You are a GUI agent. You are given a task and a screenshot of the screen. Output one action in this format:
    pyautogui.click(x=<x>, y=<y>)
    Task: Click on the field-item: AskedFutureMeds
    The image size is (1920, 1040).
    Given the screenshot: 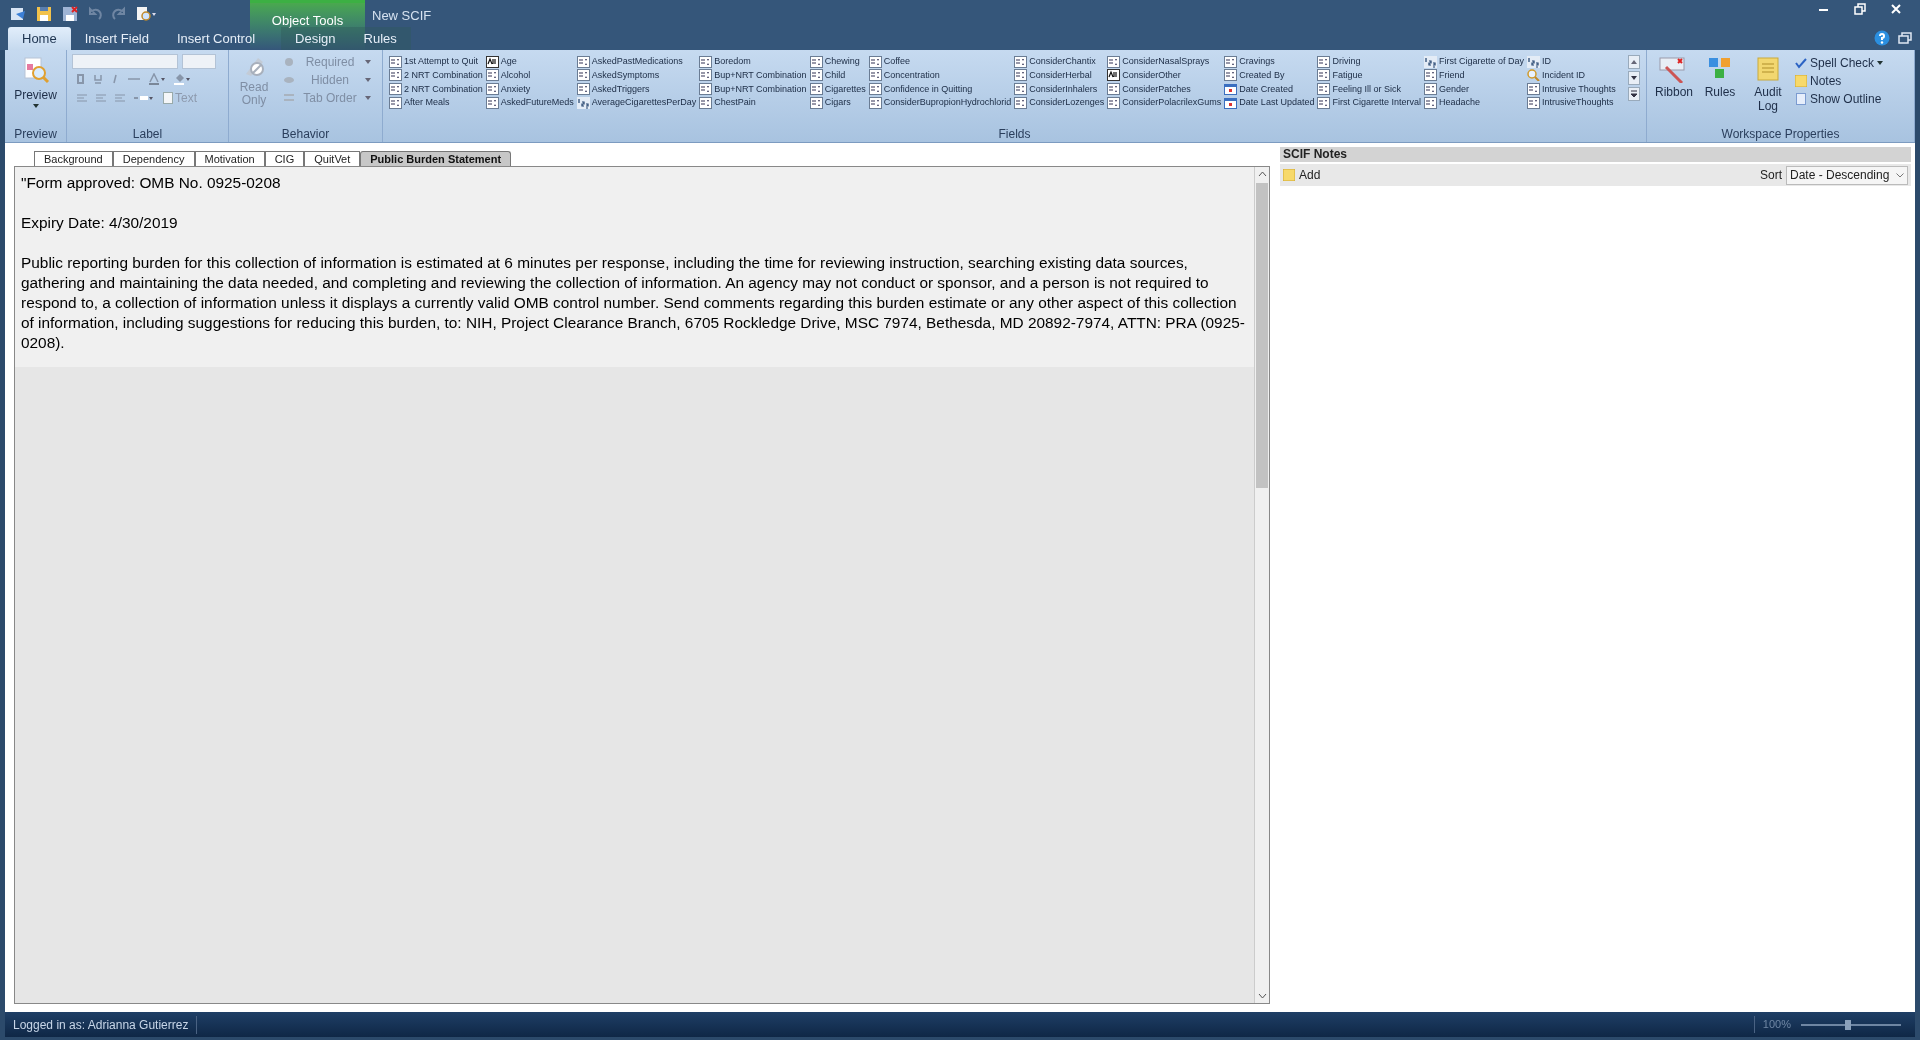 What is the action you would take?
    pyautogui.click(x=529, y=103)
    